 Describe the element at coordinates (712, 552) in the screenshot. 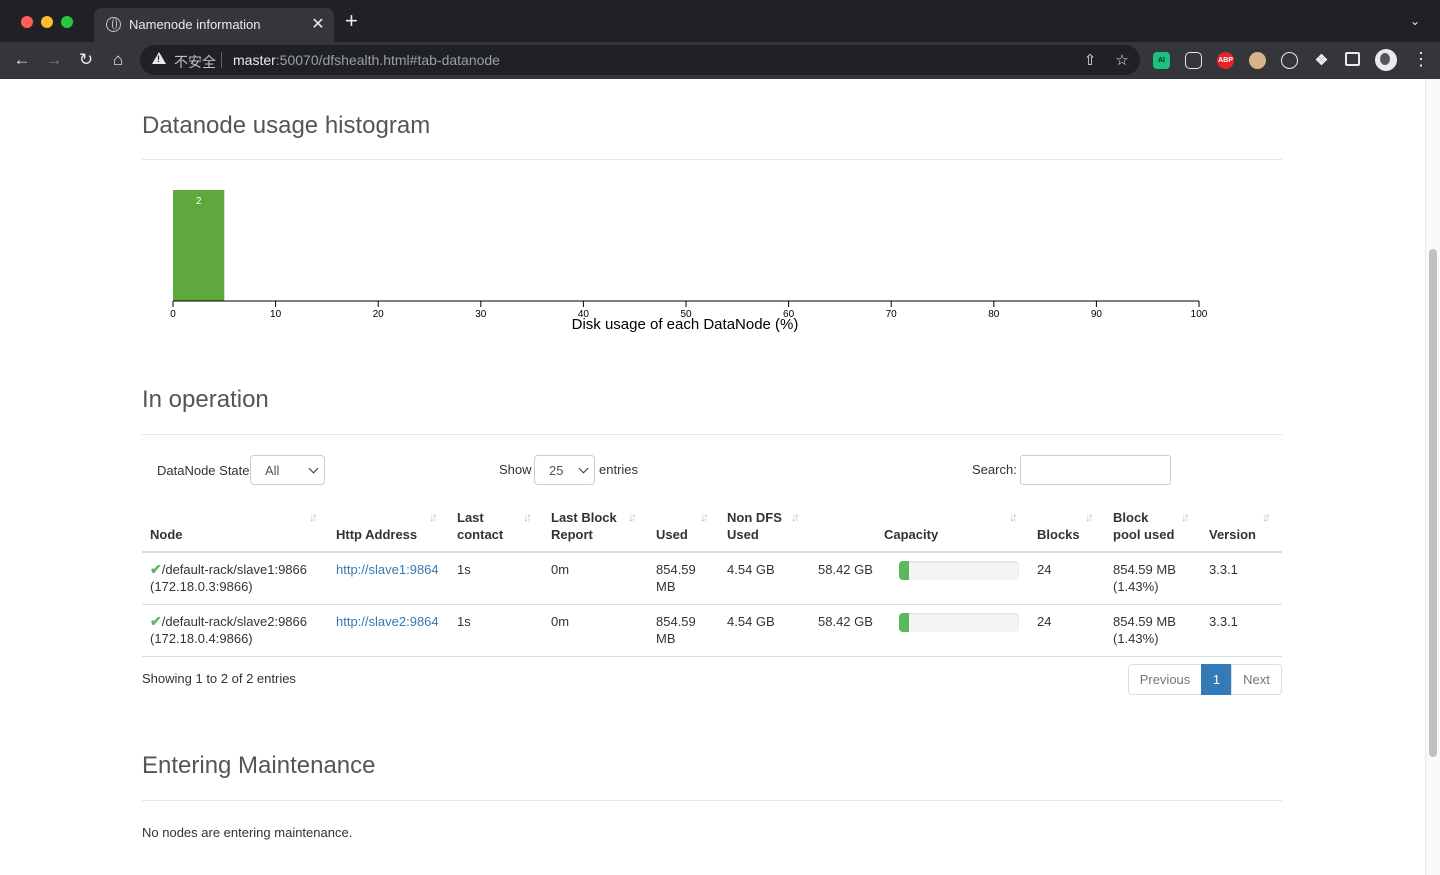

I see `table-header-border` at that location.